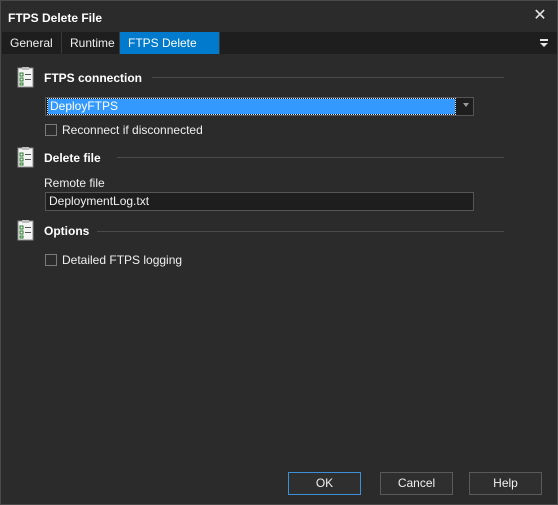 The image size is (558, 505). I want to click on connection-dropdown: DeployFTPS, so click(259, 106).